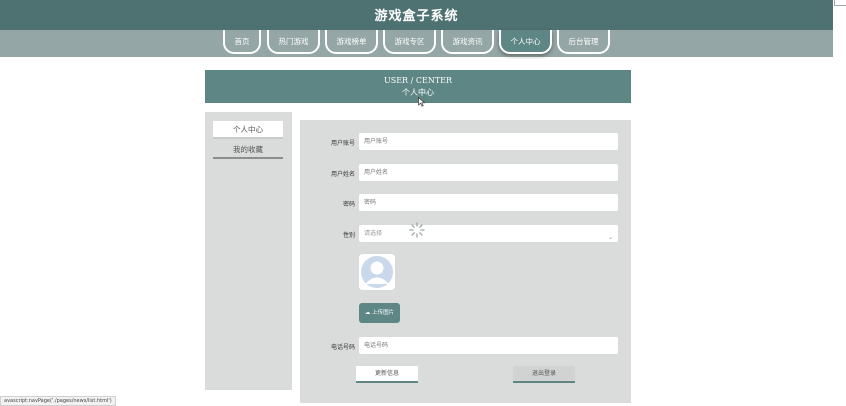  I want to click on gender-select-placeholder: 请选择, so click(373, 233).